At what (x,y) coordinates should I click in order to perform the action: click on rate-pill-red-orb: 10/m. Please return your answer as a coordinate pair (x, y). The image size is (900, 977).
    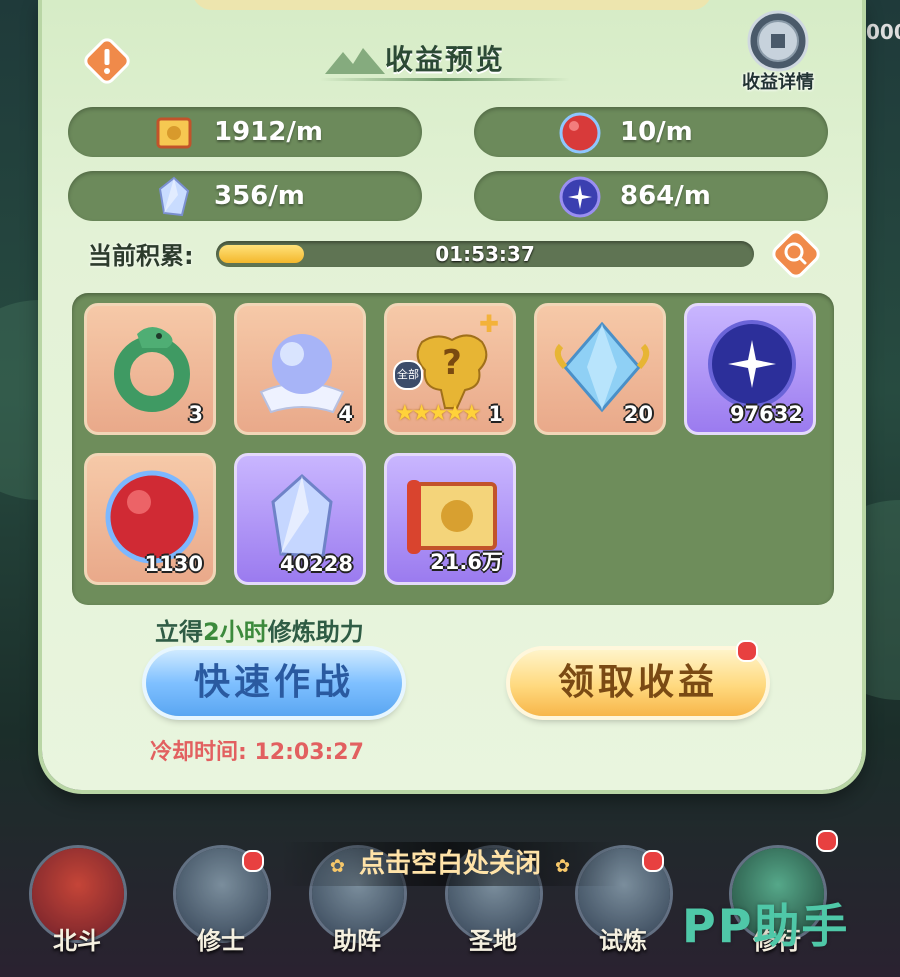
    Looking at the image, I should click on (651, 132).